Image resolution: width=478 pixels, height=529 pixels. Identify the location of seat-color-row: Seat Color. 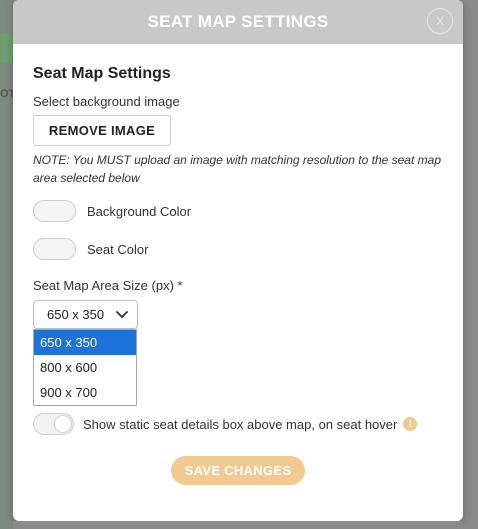
(90, 249).